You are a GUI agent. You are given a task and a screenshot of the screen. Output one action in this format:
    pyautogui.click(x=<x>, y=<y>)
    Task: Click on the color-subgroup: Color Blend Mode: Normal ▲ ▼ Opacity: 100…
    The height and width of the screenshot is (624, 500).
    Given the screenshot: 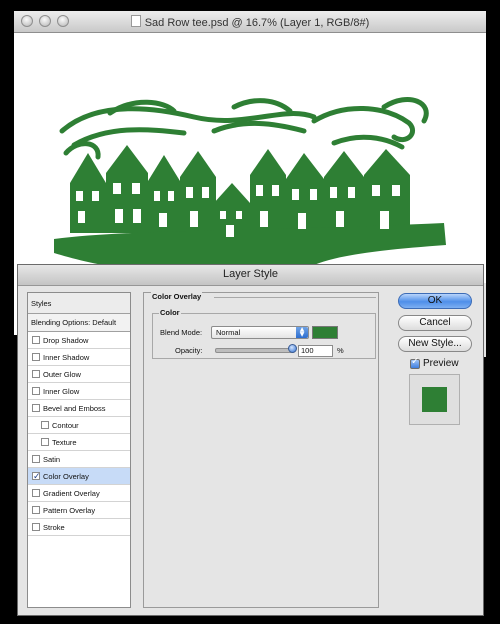 What is the action you would take?
    pyautogui.click(x=264, y=333)
    